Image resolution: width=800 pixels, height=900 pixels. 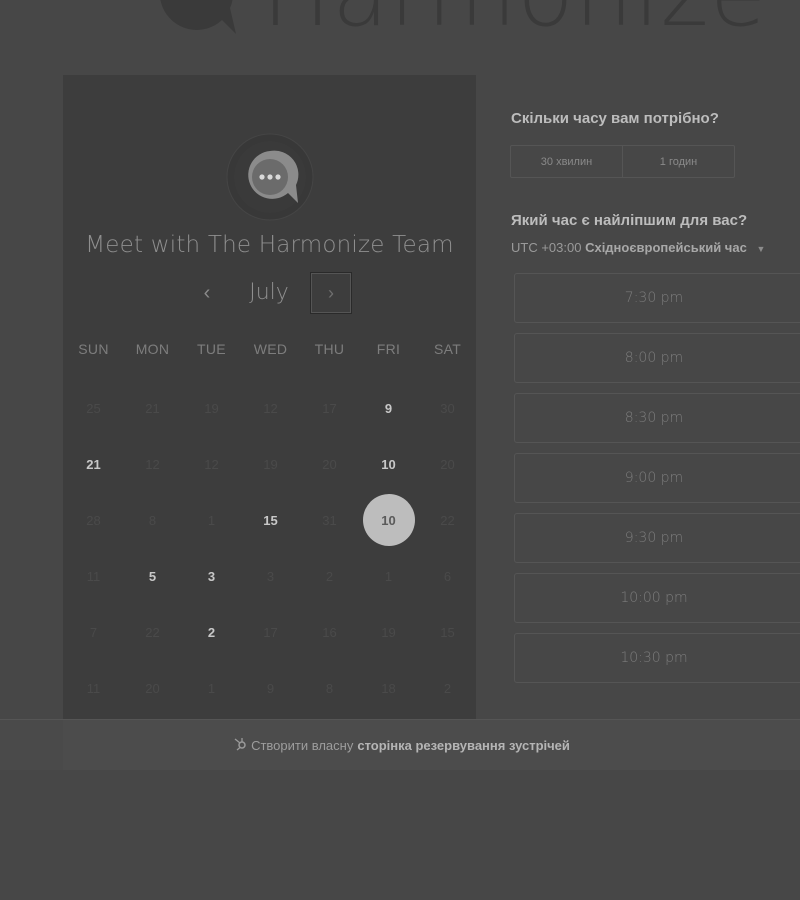 I want to click on day-number: 1, so click(x=388, y=576).